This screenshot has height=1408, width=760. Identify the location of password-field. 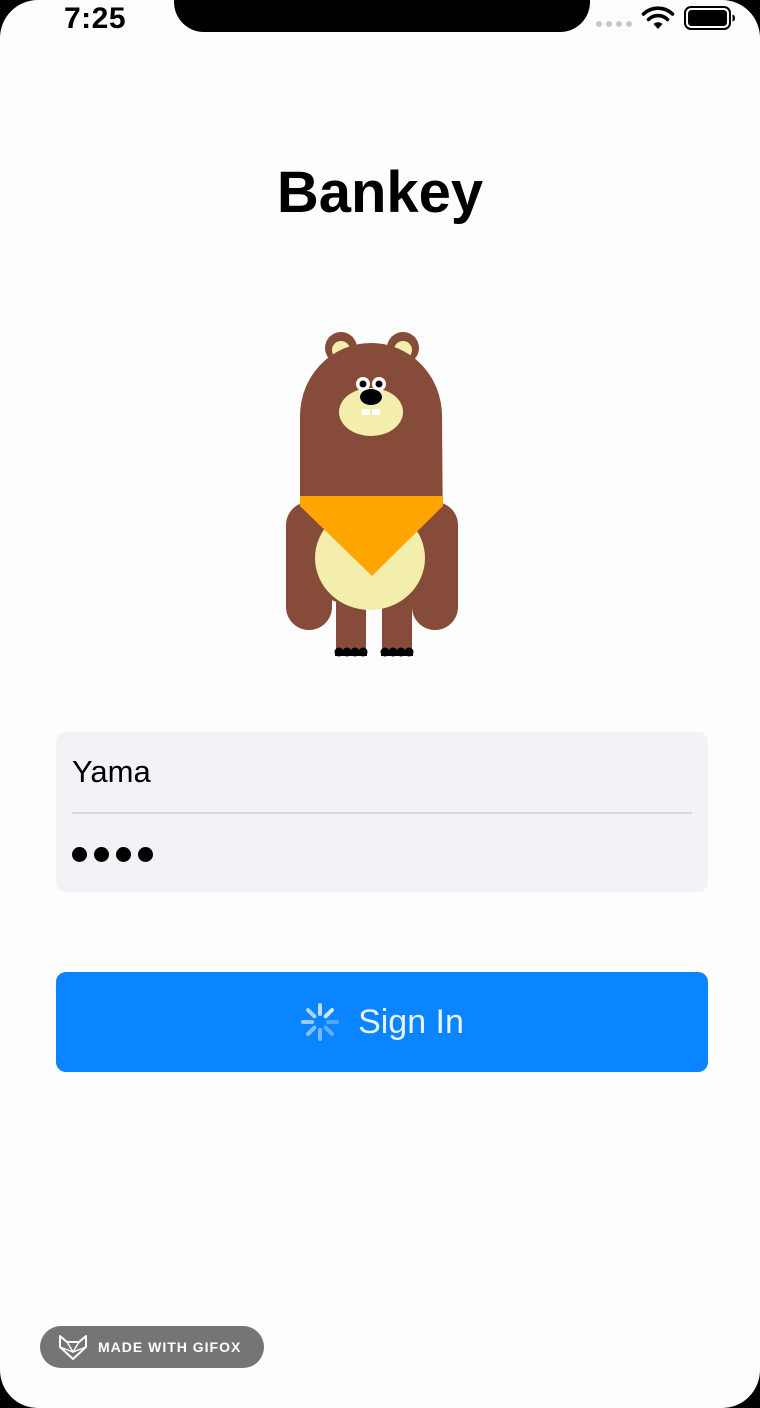
(382, 854).